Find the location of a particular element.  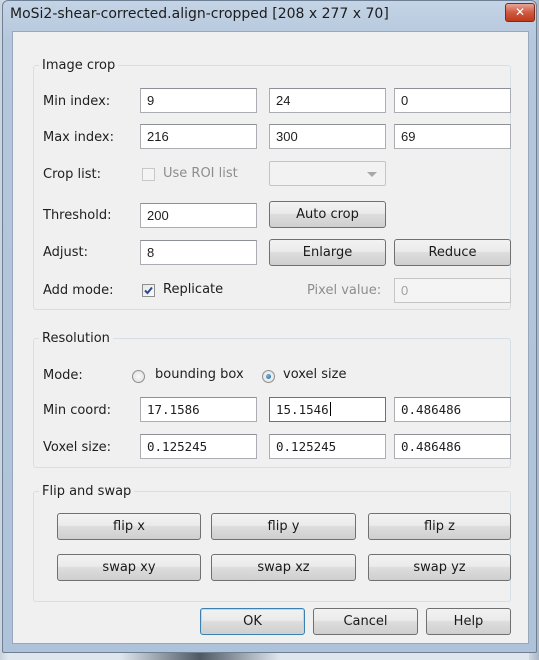

voxel-size-label: Voxel size: is located at coordinates (77, 447).